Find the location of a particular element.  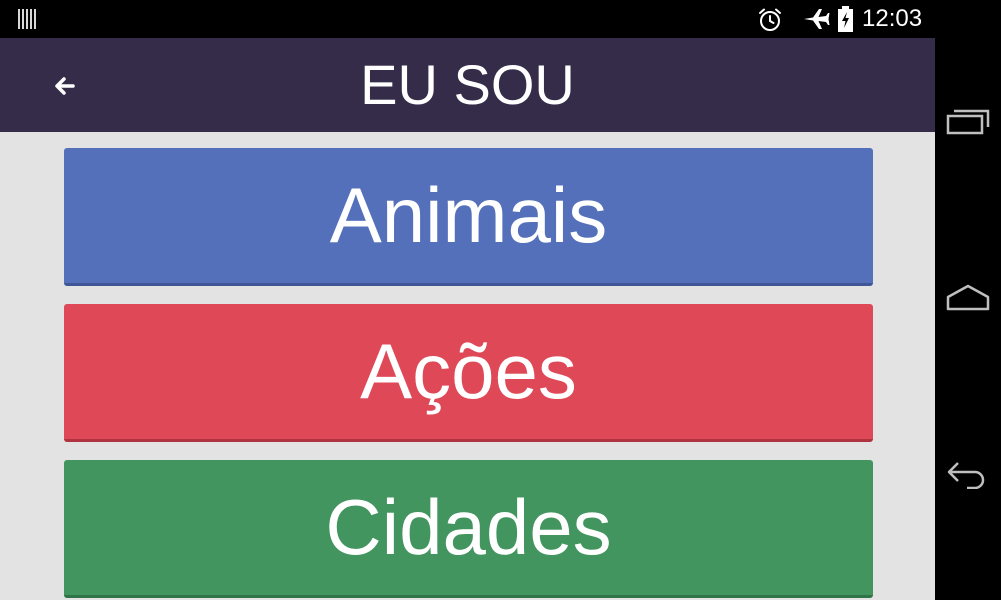

recents-button is located at coordinates (968, 122).